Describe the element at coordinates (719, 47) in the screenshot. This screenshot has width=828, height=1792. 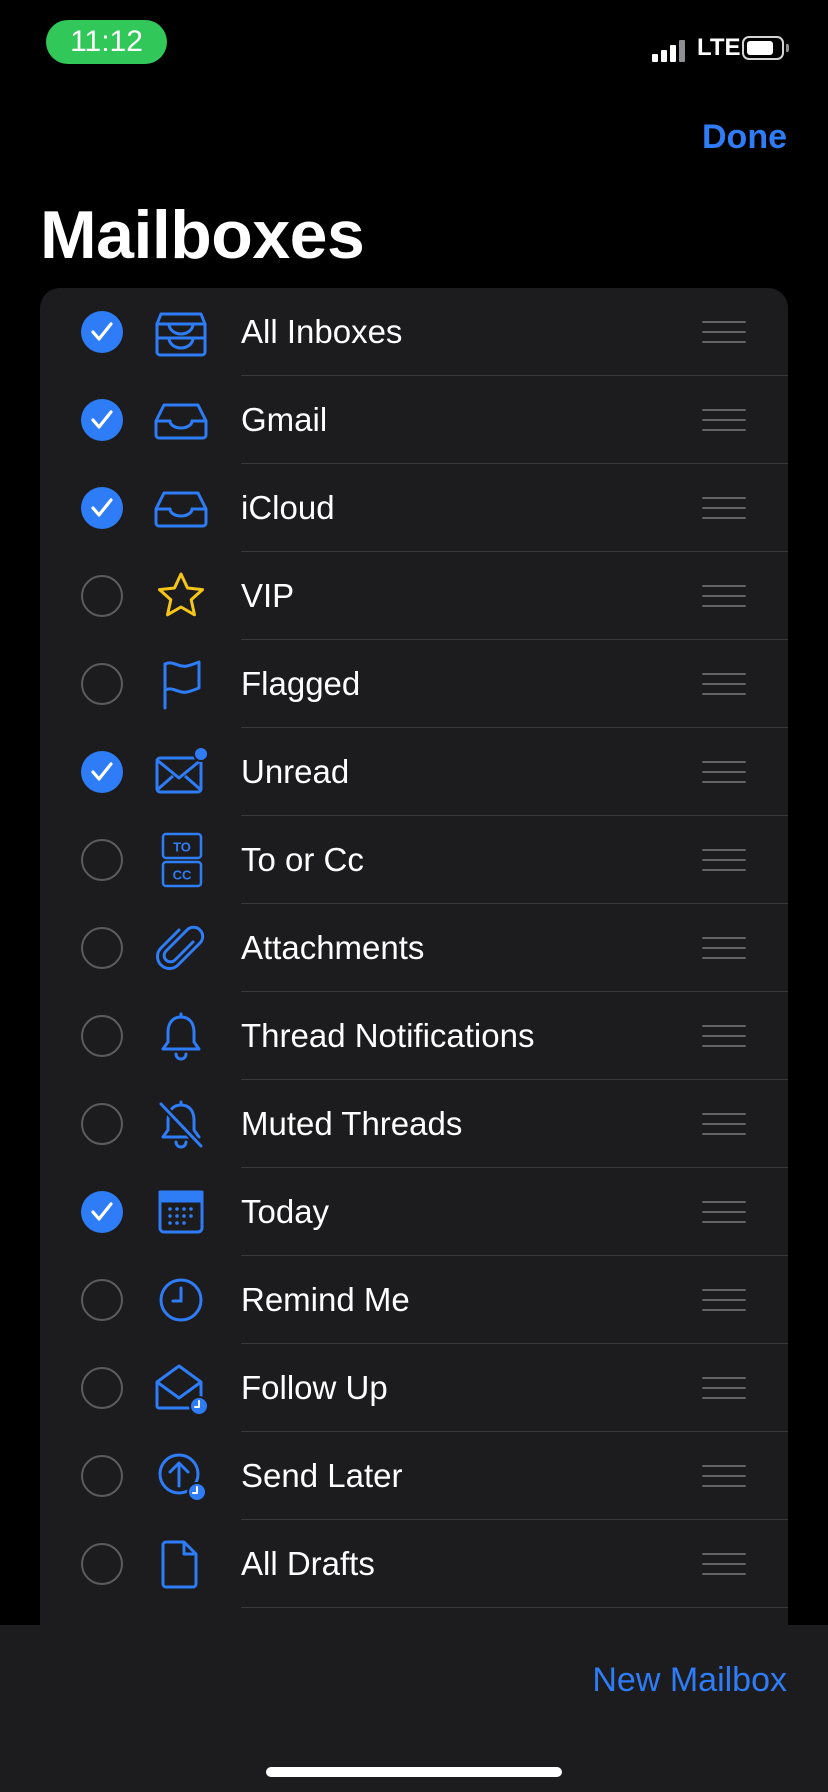
I see `network-type: LTE` at that location.